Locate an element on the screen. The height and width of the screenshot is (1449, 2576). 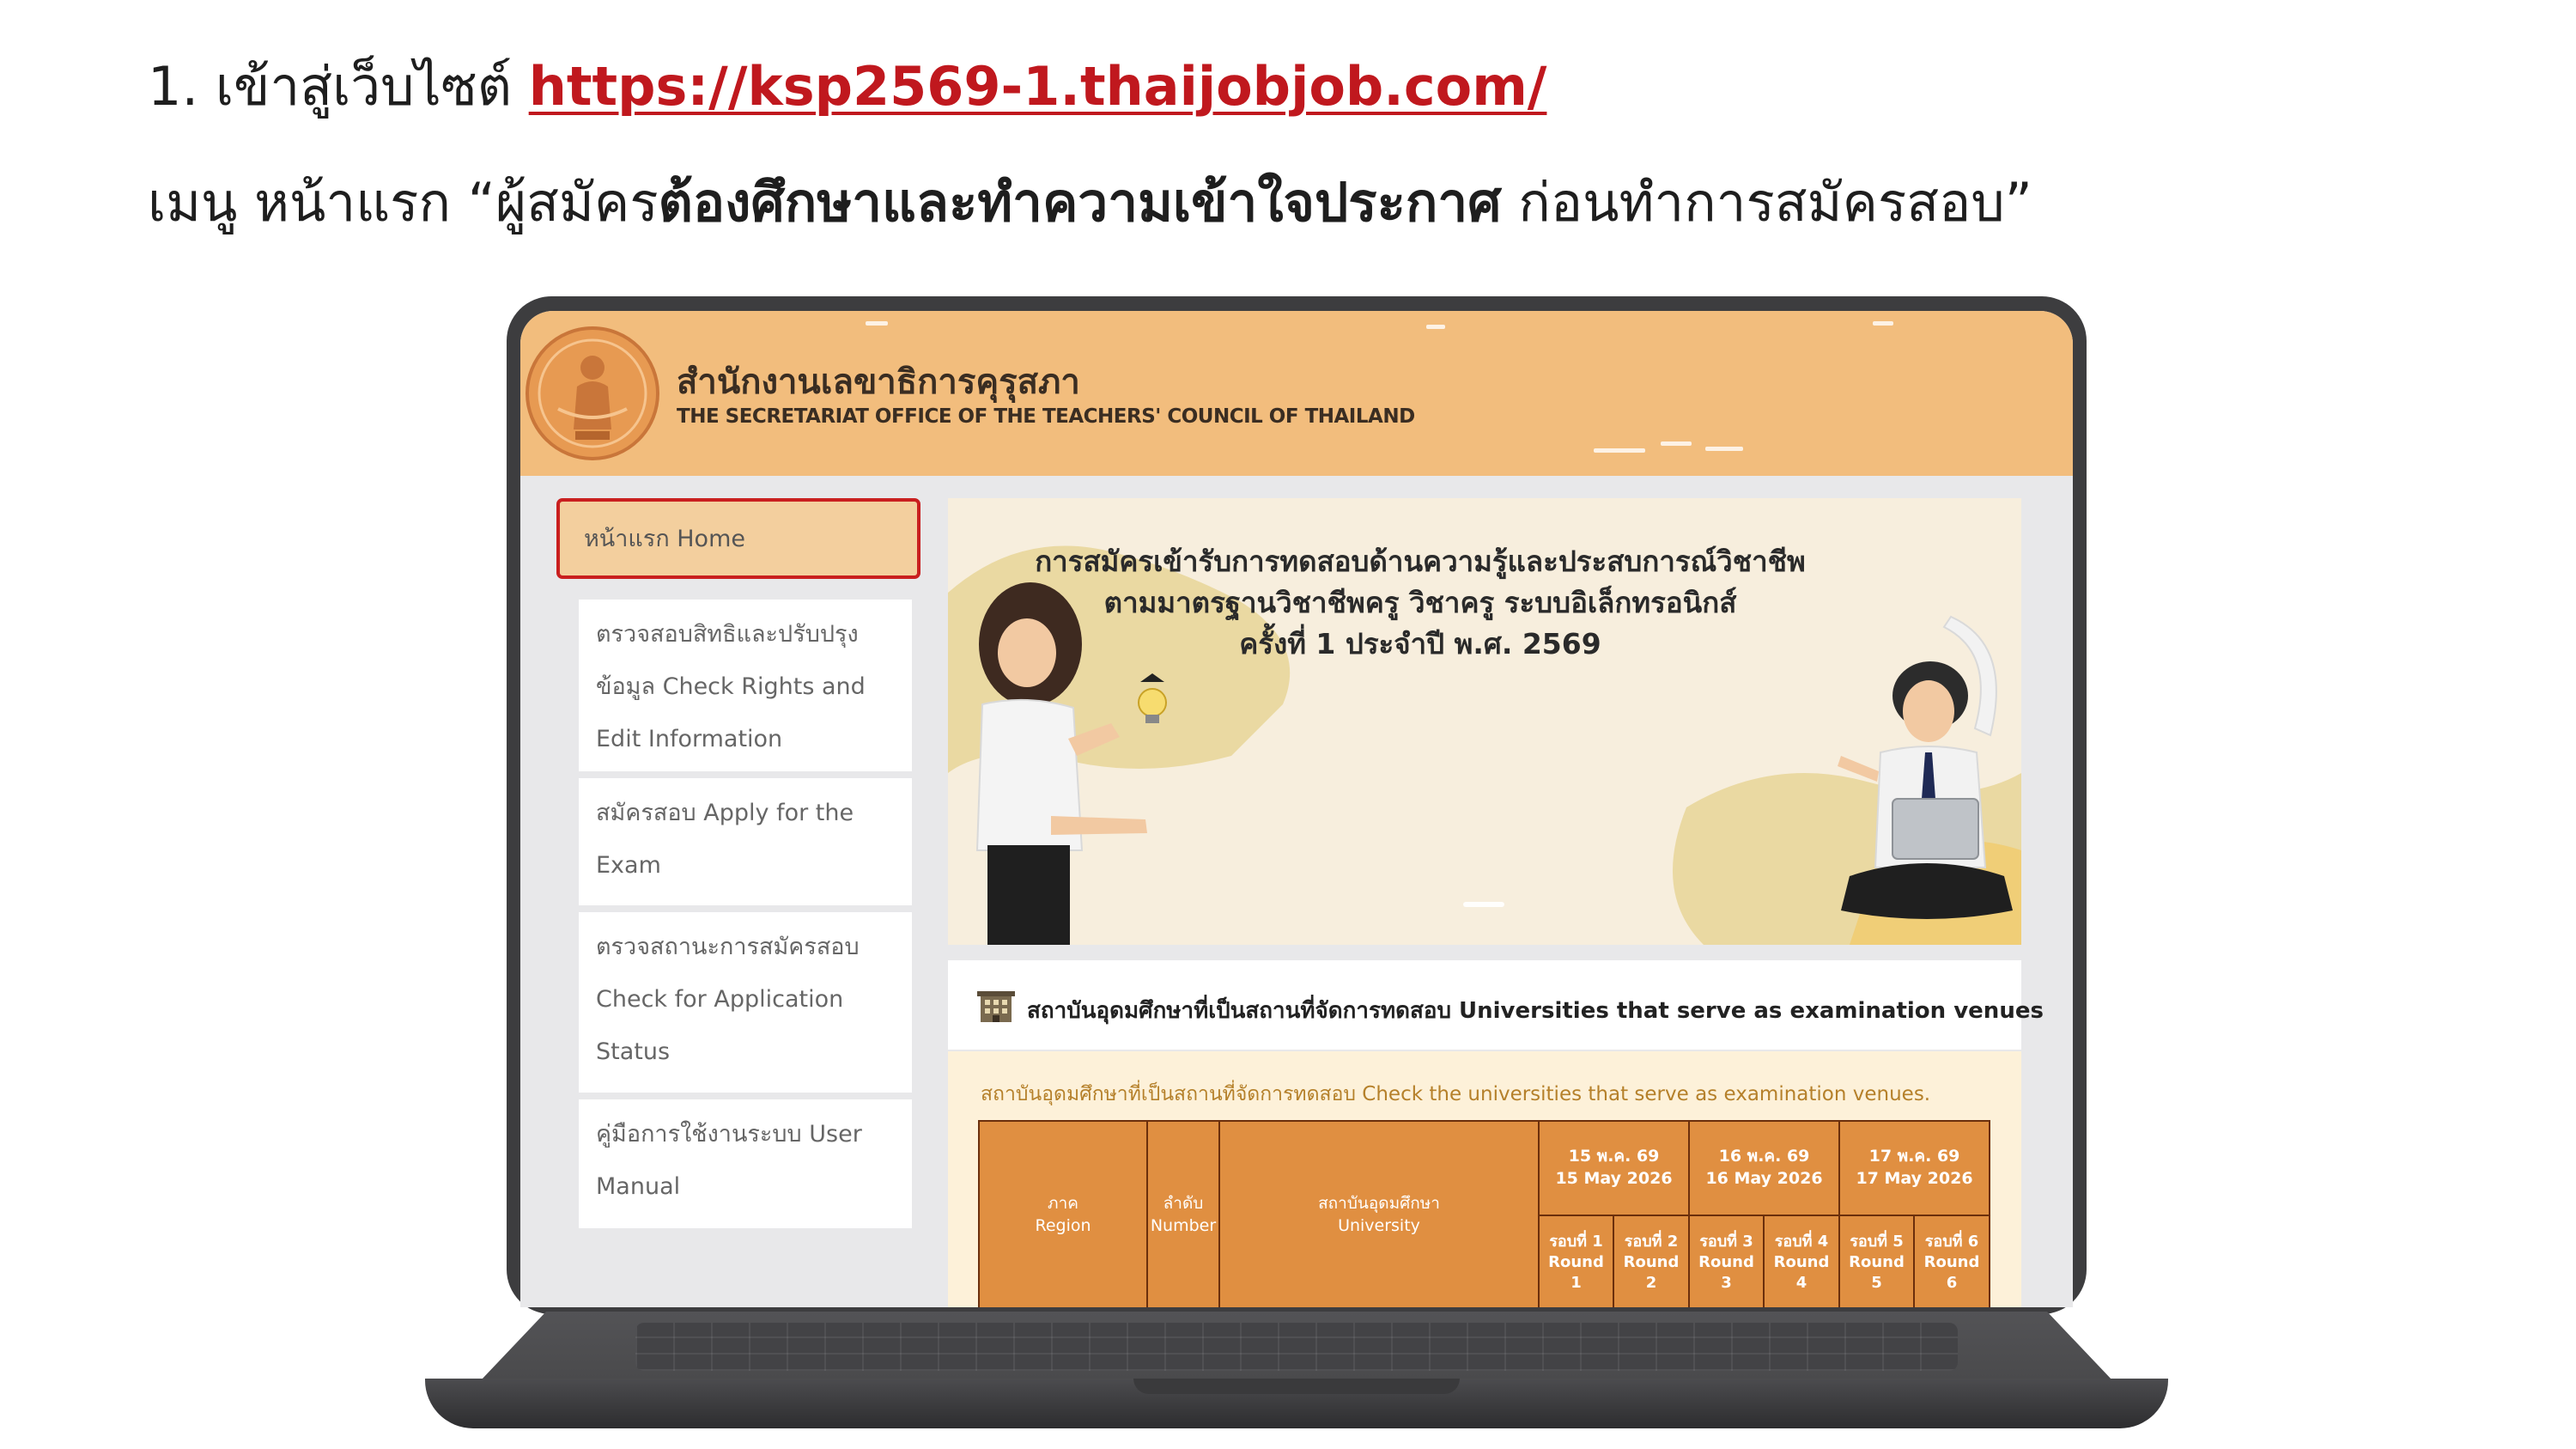
laptop-keyboard is located at coordinates (1297, 1347).